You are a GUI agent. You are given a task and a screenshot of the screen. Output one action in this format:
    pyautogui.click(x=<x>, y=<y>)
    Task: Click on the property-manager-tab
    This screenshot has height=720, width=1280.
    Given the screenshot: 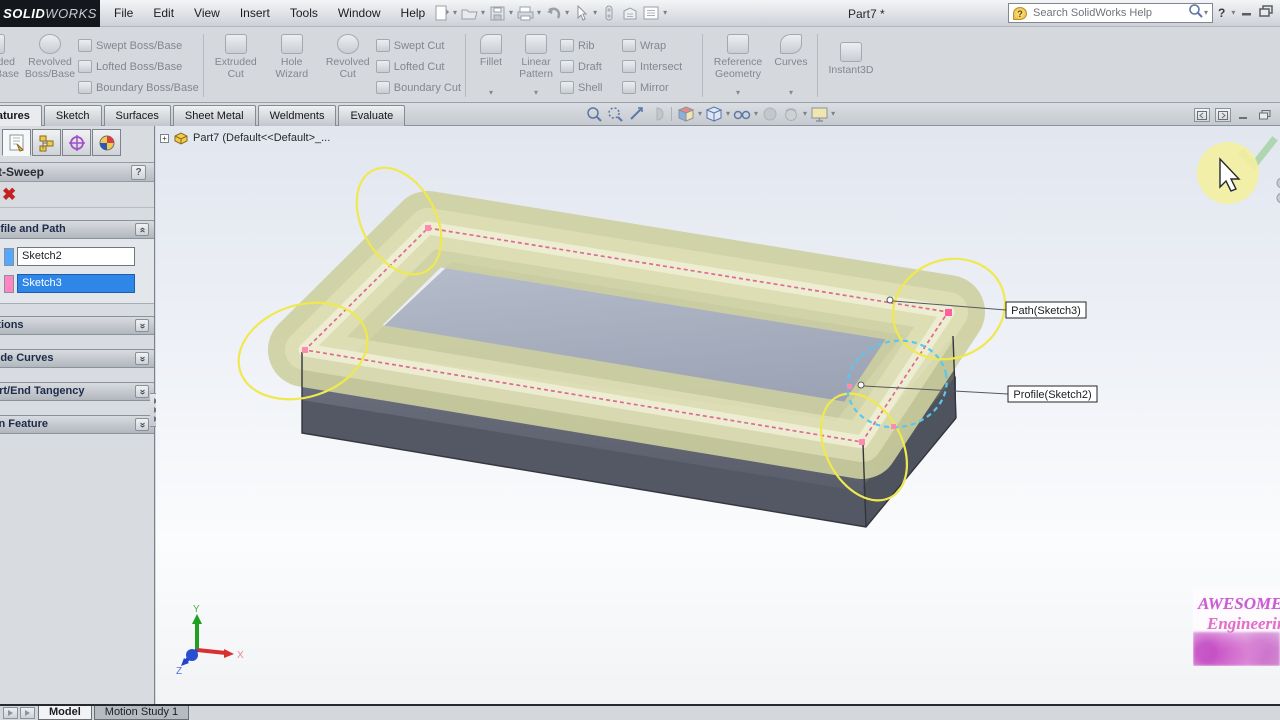 What is the action you would take?
    pyautogui.click(x=16, y=142)
    